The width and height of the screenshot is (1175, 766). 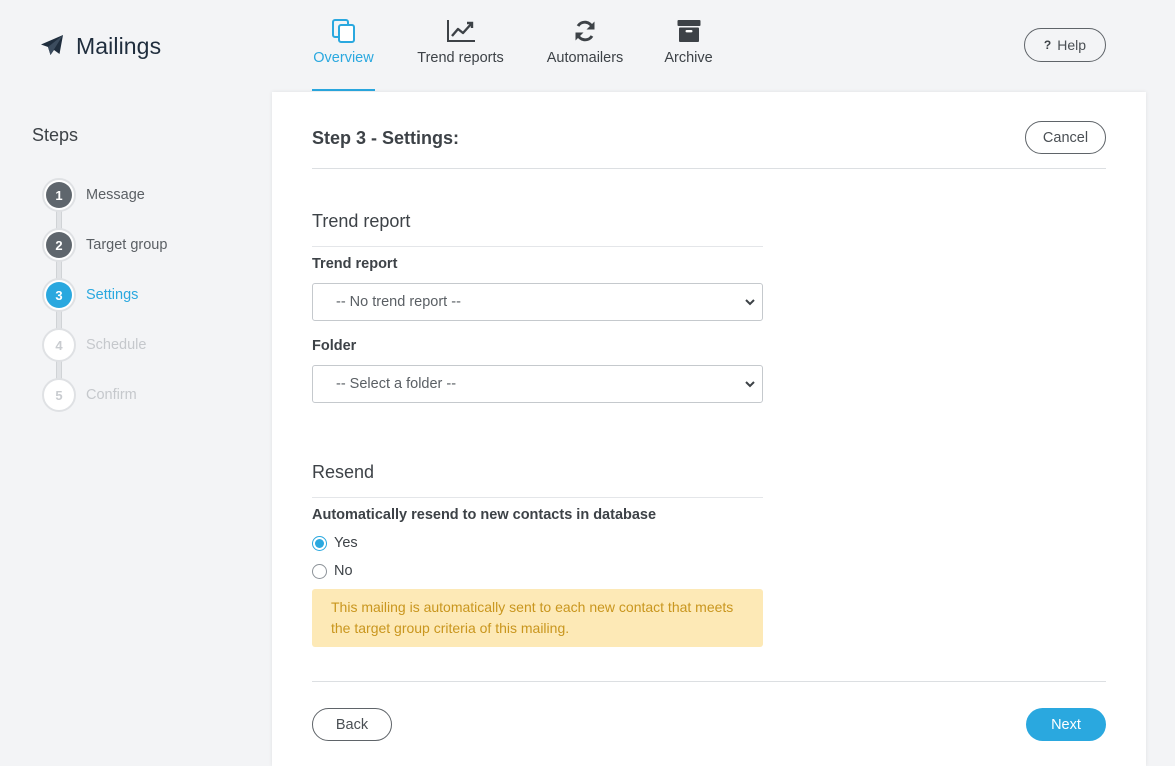 What do you see at coordinates (460, 58) in the screenshot?
I see `tab-trend-reports-label: Trend reports` at bounding box center [460, 58].